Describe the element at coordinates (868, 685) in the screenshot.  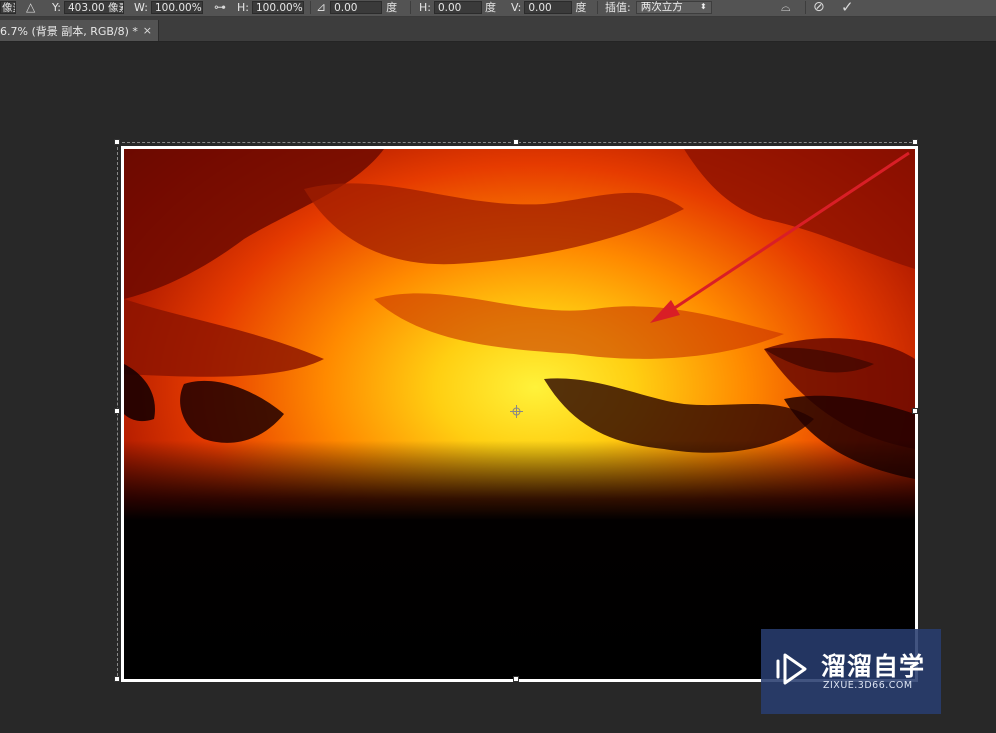
I see `watermark-url: ZIXUE.3D66.COM` at that location.